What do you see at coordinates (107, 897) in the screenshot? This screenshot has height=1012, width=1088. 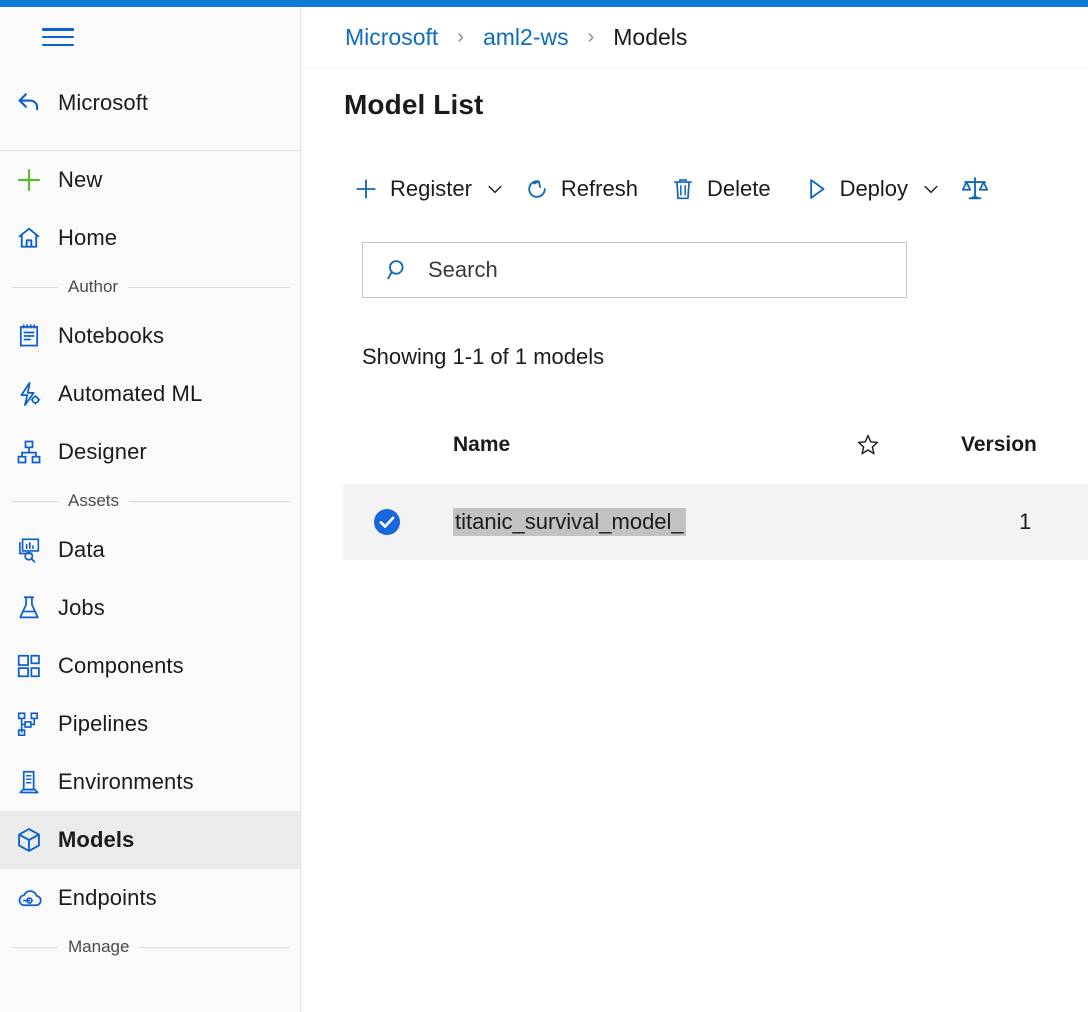 I see `sidebar-item-label: Endpoints` at bounding box center [107, 897].